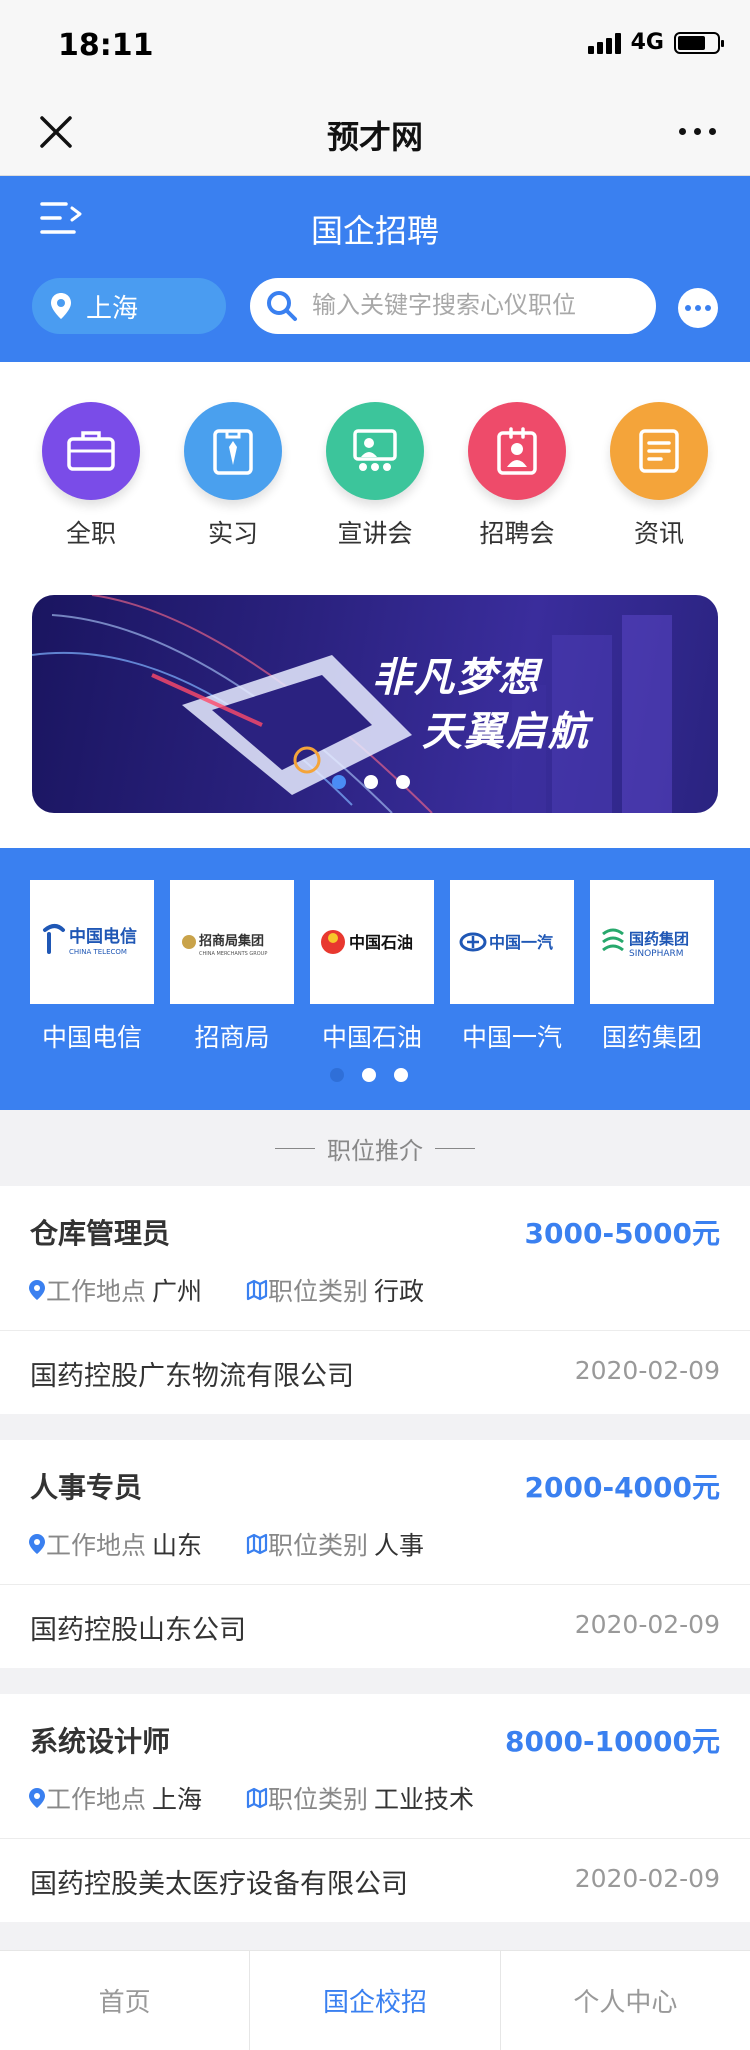 The image size is (750, 2050). I want to click on job-salary: 3000-5000元, so click(622, 1233).